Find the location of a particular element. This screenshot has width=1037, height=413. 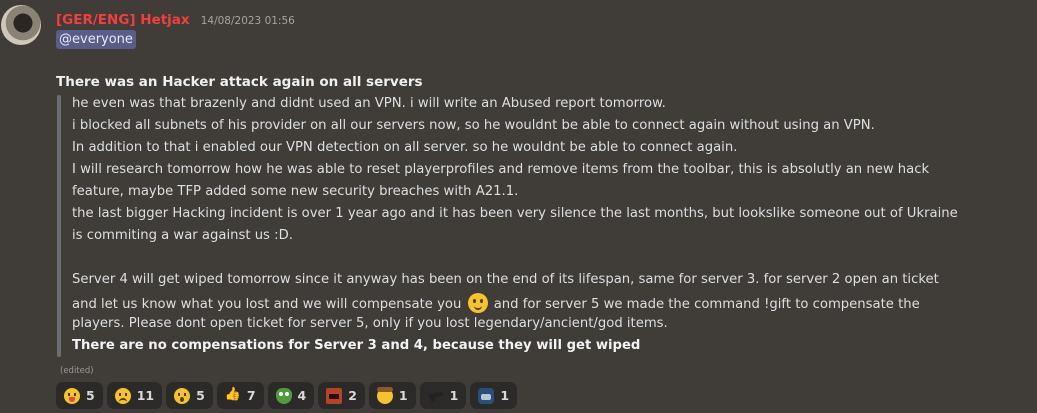

angry-square-icon is located at coordinates (334, 395).